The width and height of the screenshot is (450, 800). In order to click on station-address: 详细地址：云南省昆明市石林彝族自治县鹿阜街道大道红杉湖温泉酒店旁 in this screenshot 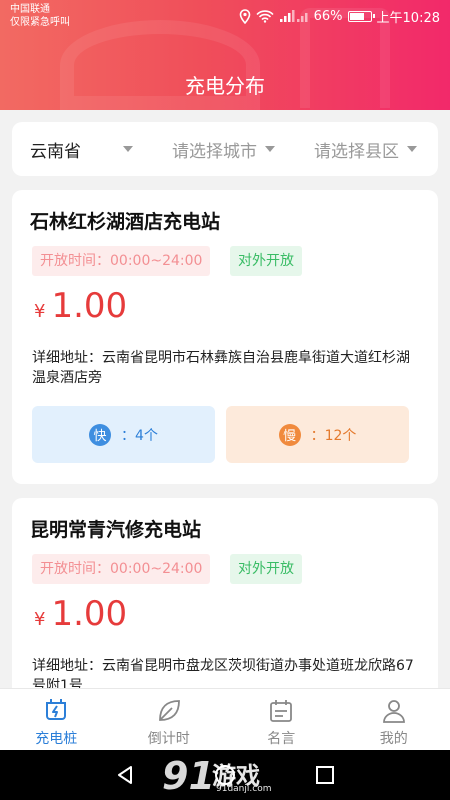, I will do `click(221, 368)`.